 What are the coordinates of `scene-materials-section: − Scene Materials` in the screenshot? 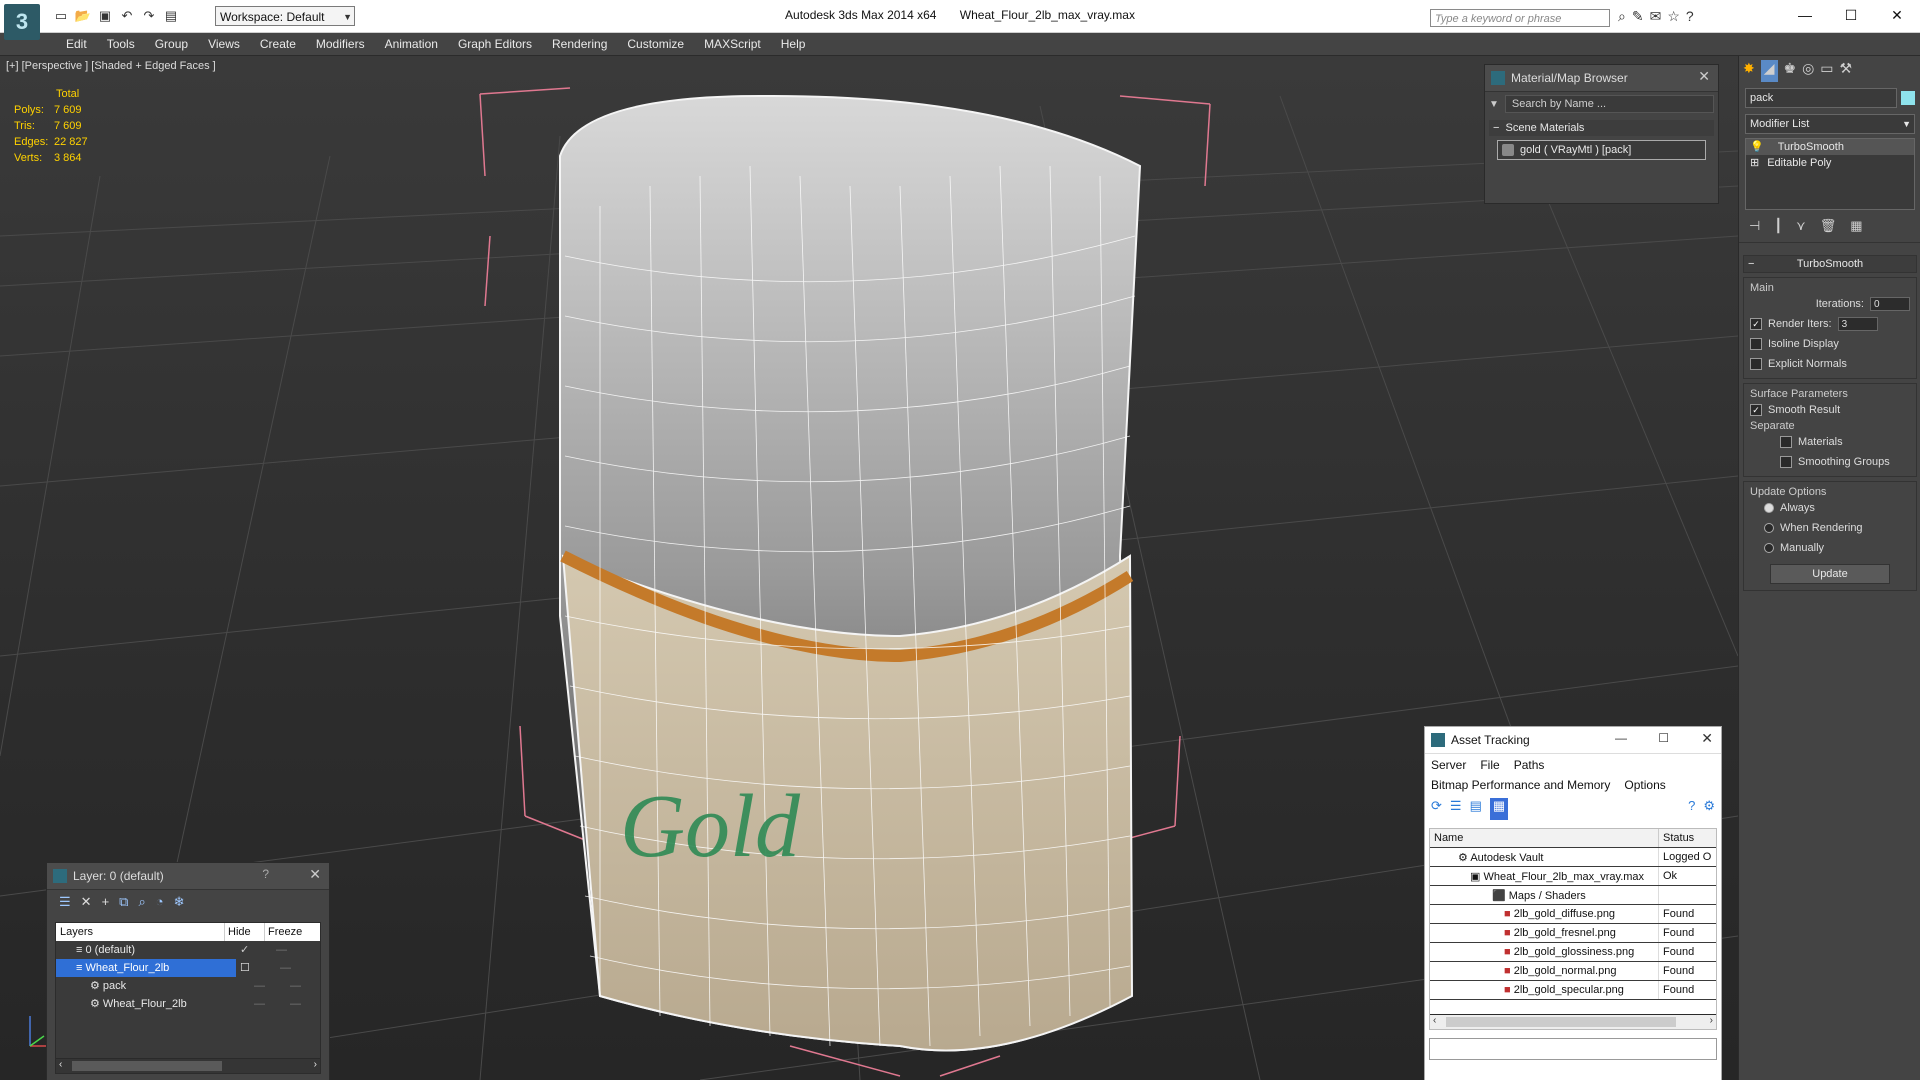 It's located at (1601, 128).